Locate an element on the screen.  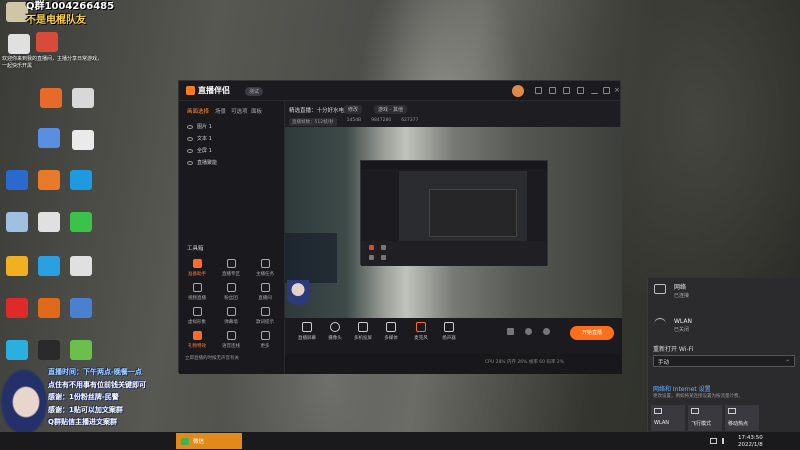
tool-item: 更多 is located at coordinates (265, 340).